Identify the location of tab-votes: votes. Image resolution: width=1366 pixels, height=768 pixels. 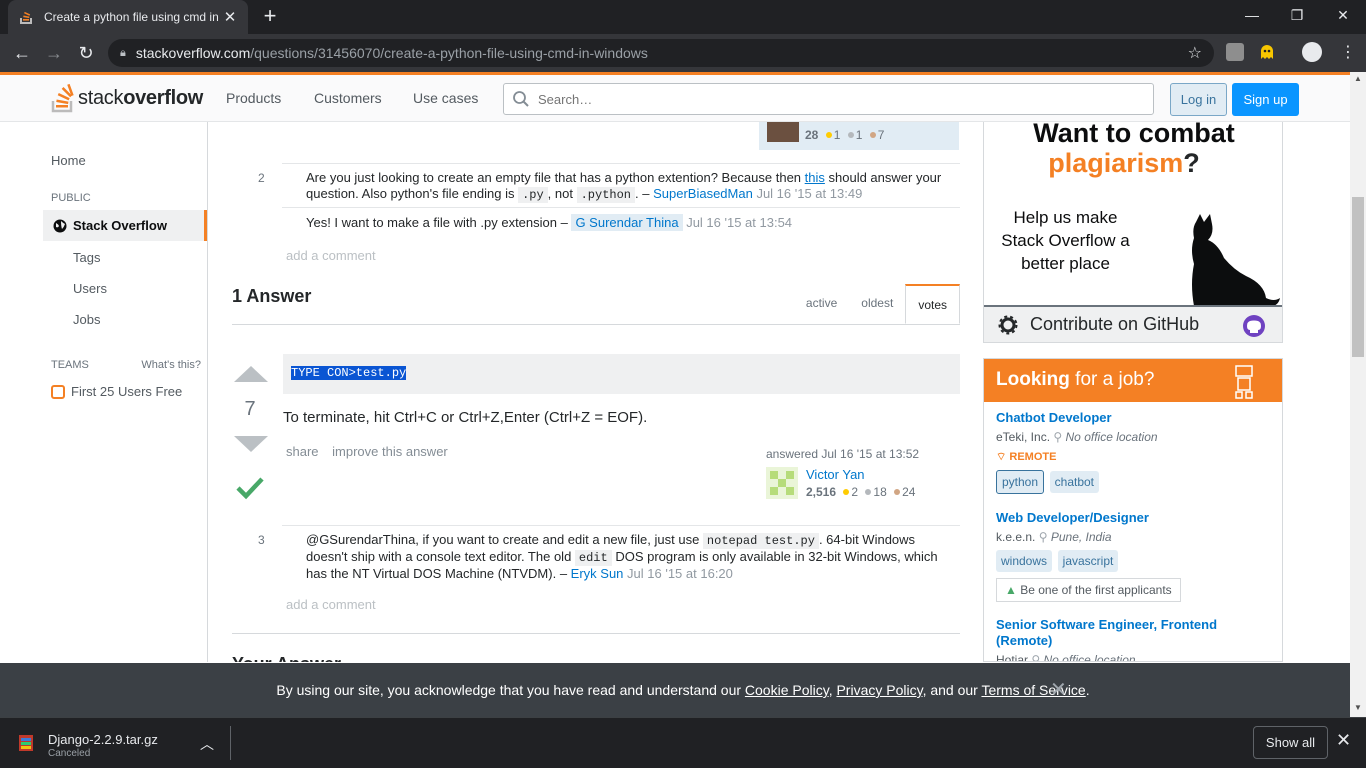
(932, 304).